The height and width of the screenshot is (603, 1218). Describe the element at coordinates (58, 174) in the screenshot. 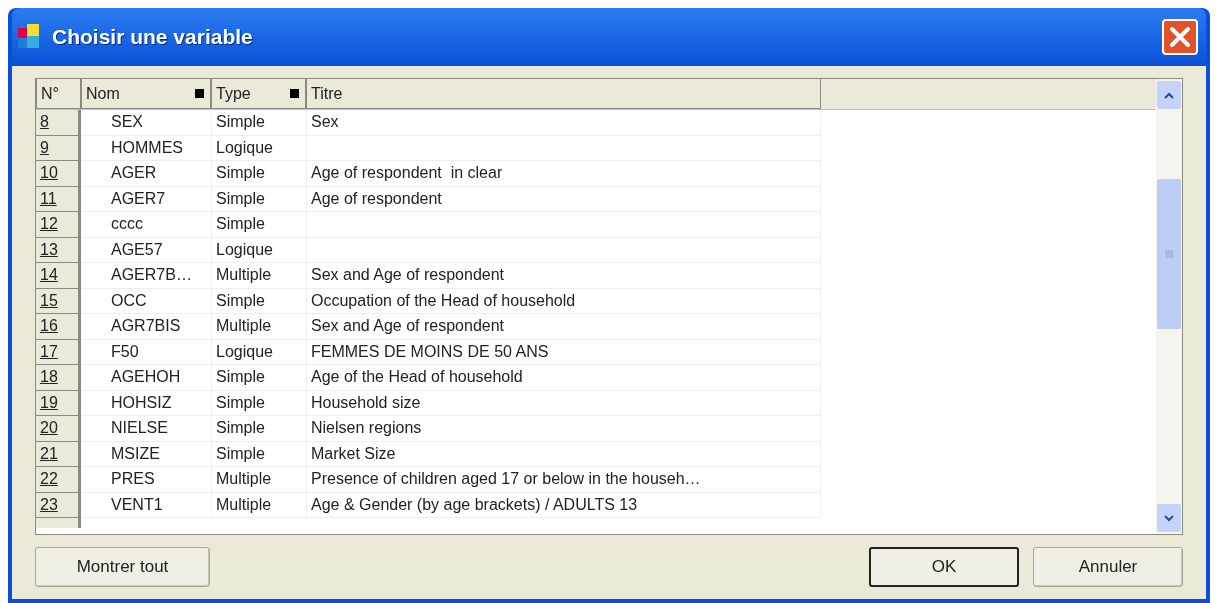

I see `row-number: 10` at that location.